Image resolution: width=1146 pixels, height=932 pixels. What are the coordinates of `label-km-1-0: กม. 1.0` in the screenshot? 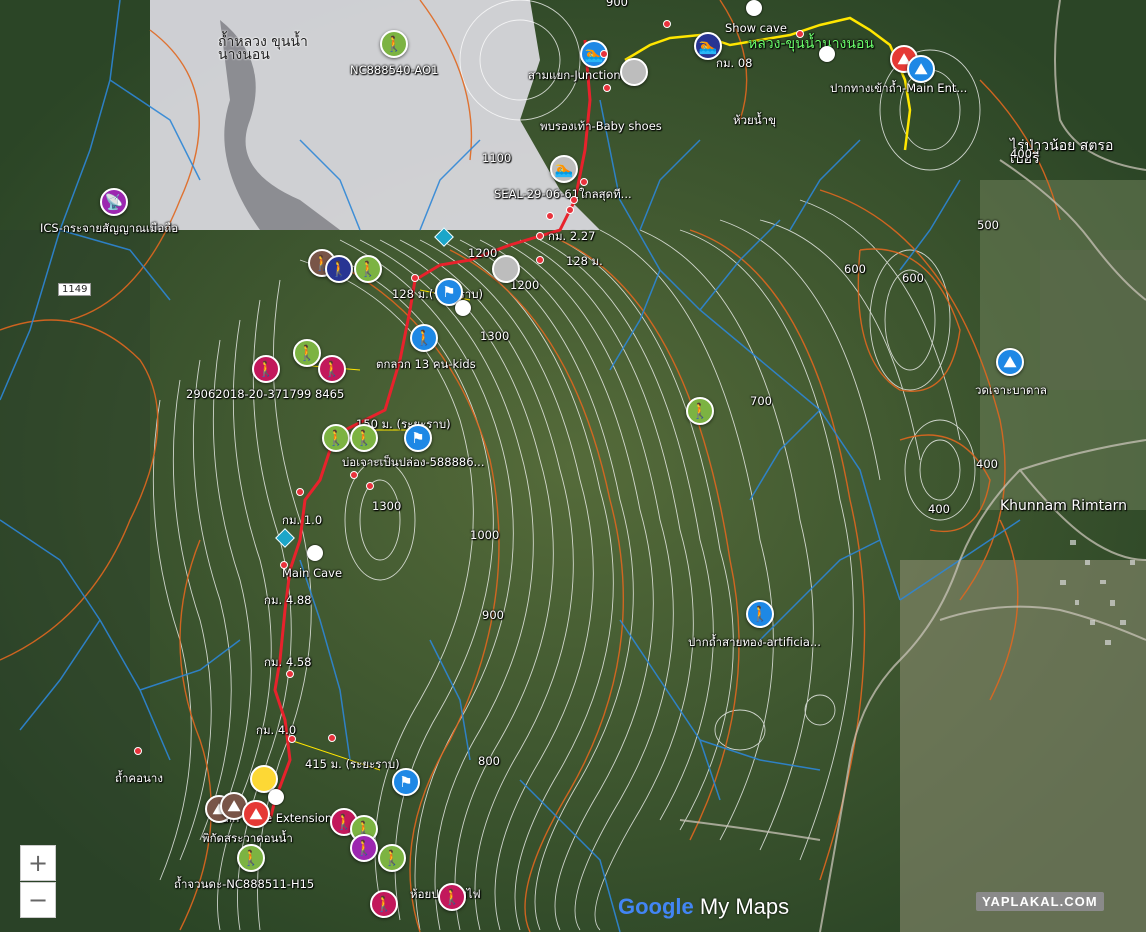 It's located at (302, 520).